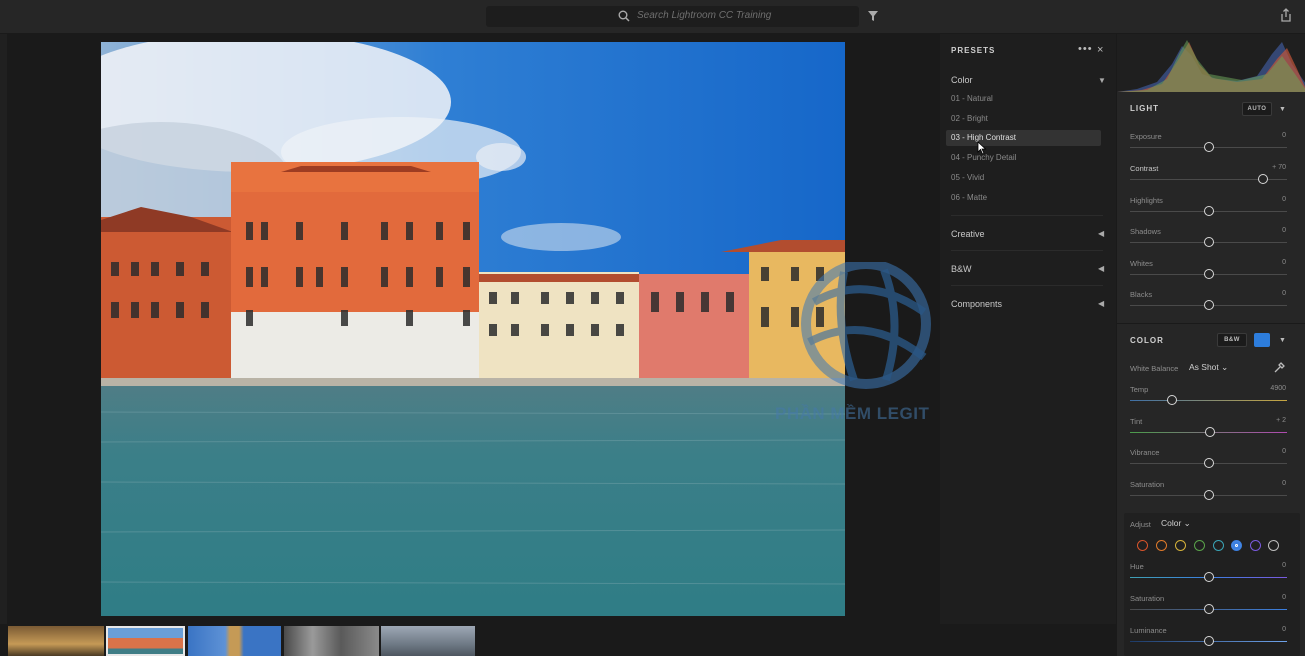  What do you see at coordinates (704, 15) in the screenshot?
I see `search-placeholder: Search Lightroom CC Training` at bounding box center [704, 15].